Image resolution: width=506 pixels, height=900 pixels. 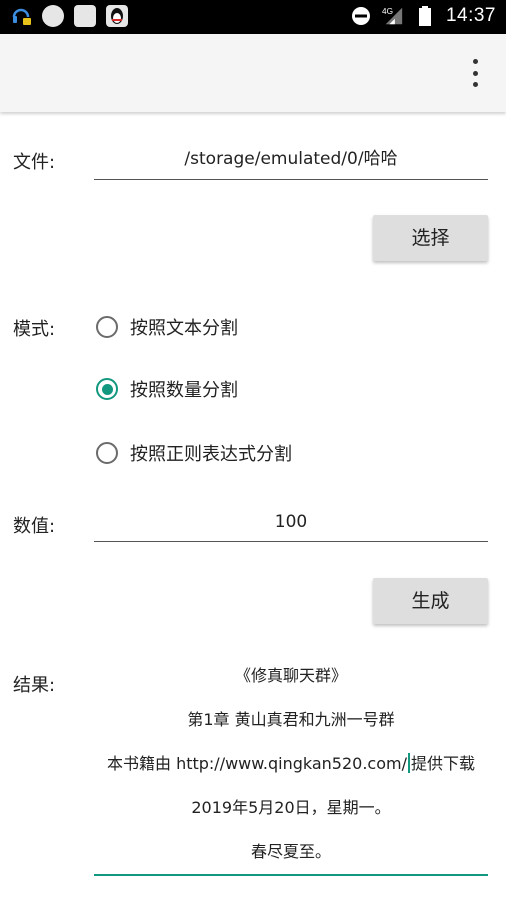 I want to click on result-line: 第1章 黄山真君和九洲一号群, so click(x=291, y=719).